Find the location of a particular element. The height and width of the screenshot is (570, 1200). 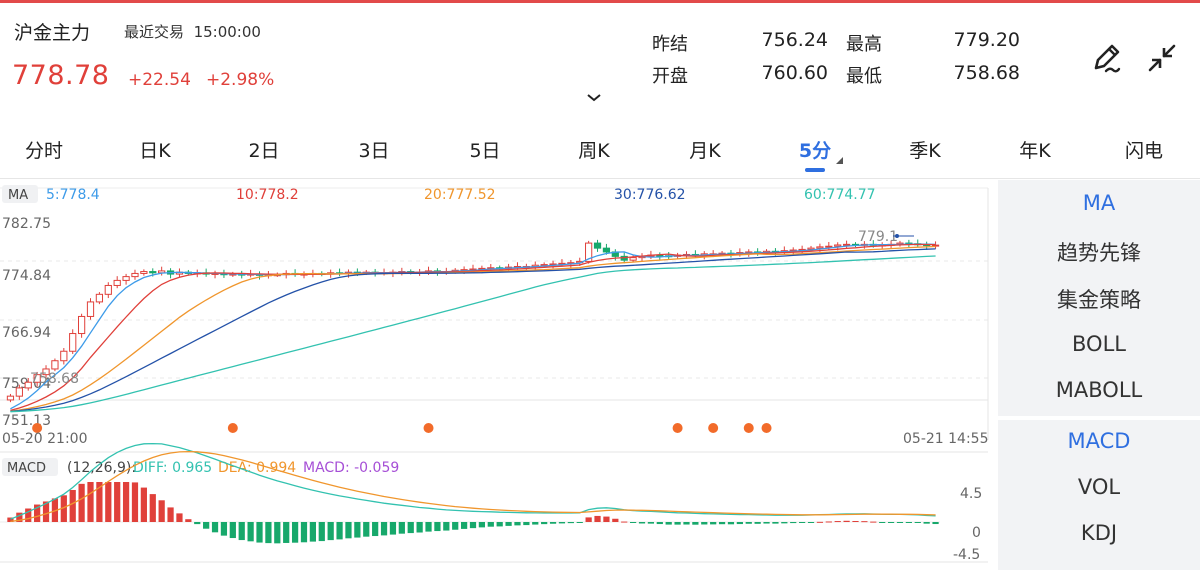

tab-5min: 5分 is located at coordinates (815, 149).